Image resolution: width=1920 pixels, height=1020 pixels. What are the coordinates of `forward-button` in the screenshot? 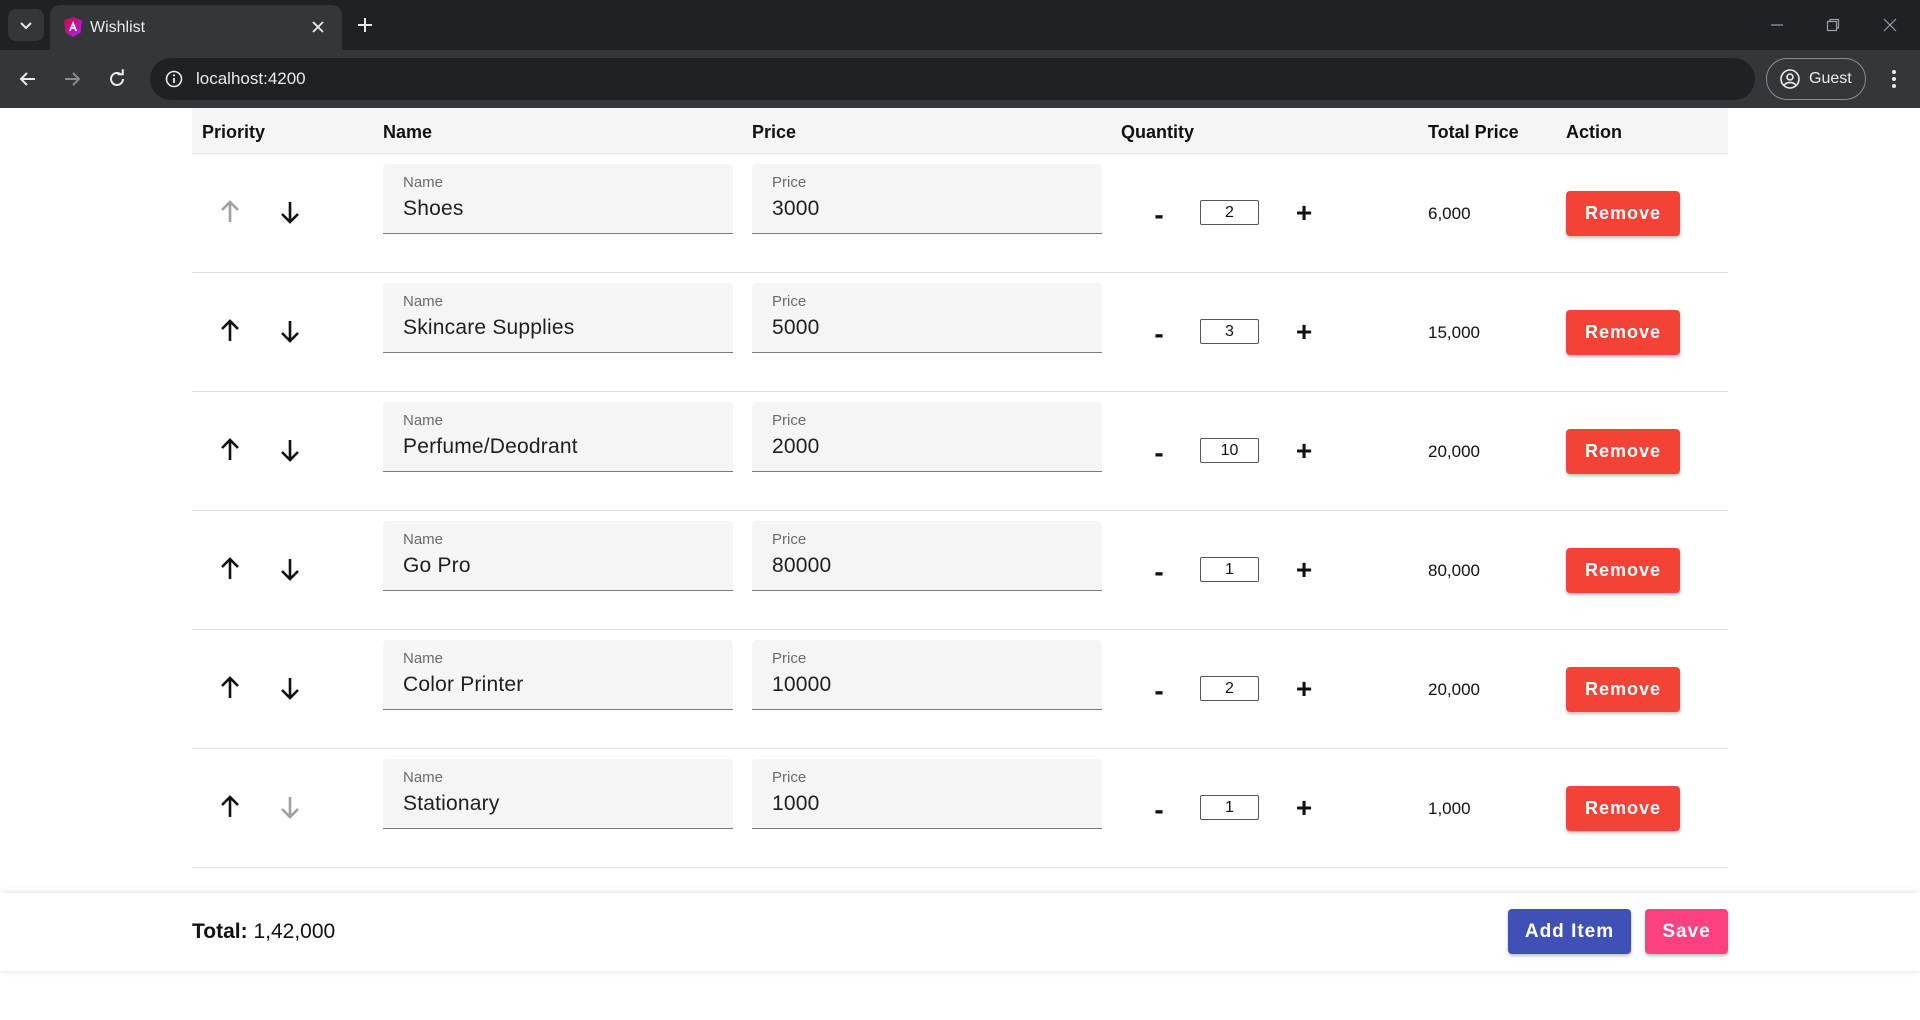 It's located at (72, 79).